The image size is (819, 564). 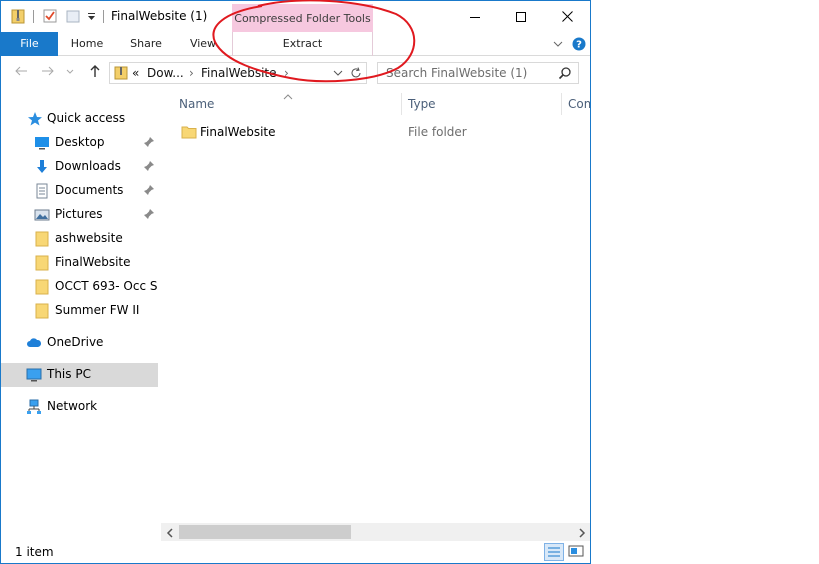 I want to click on network-icon, so click(x=34, y=407).